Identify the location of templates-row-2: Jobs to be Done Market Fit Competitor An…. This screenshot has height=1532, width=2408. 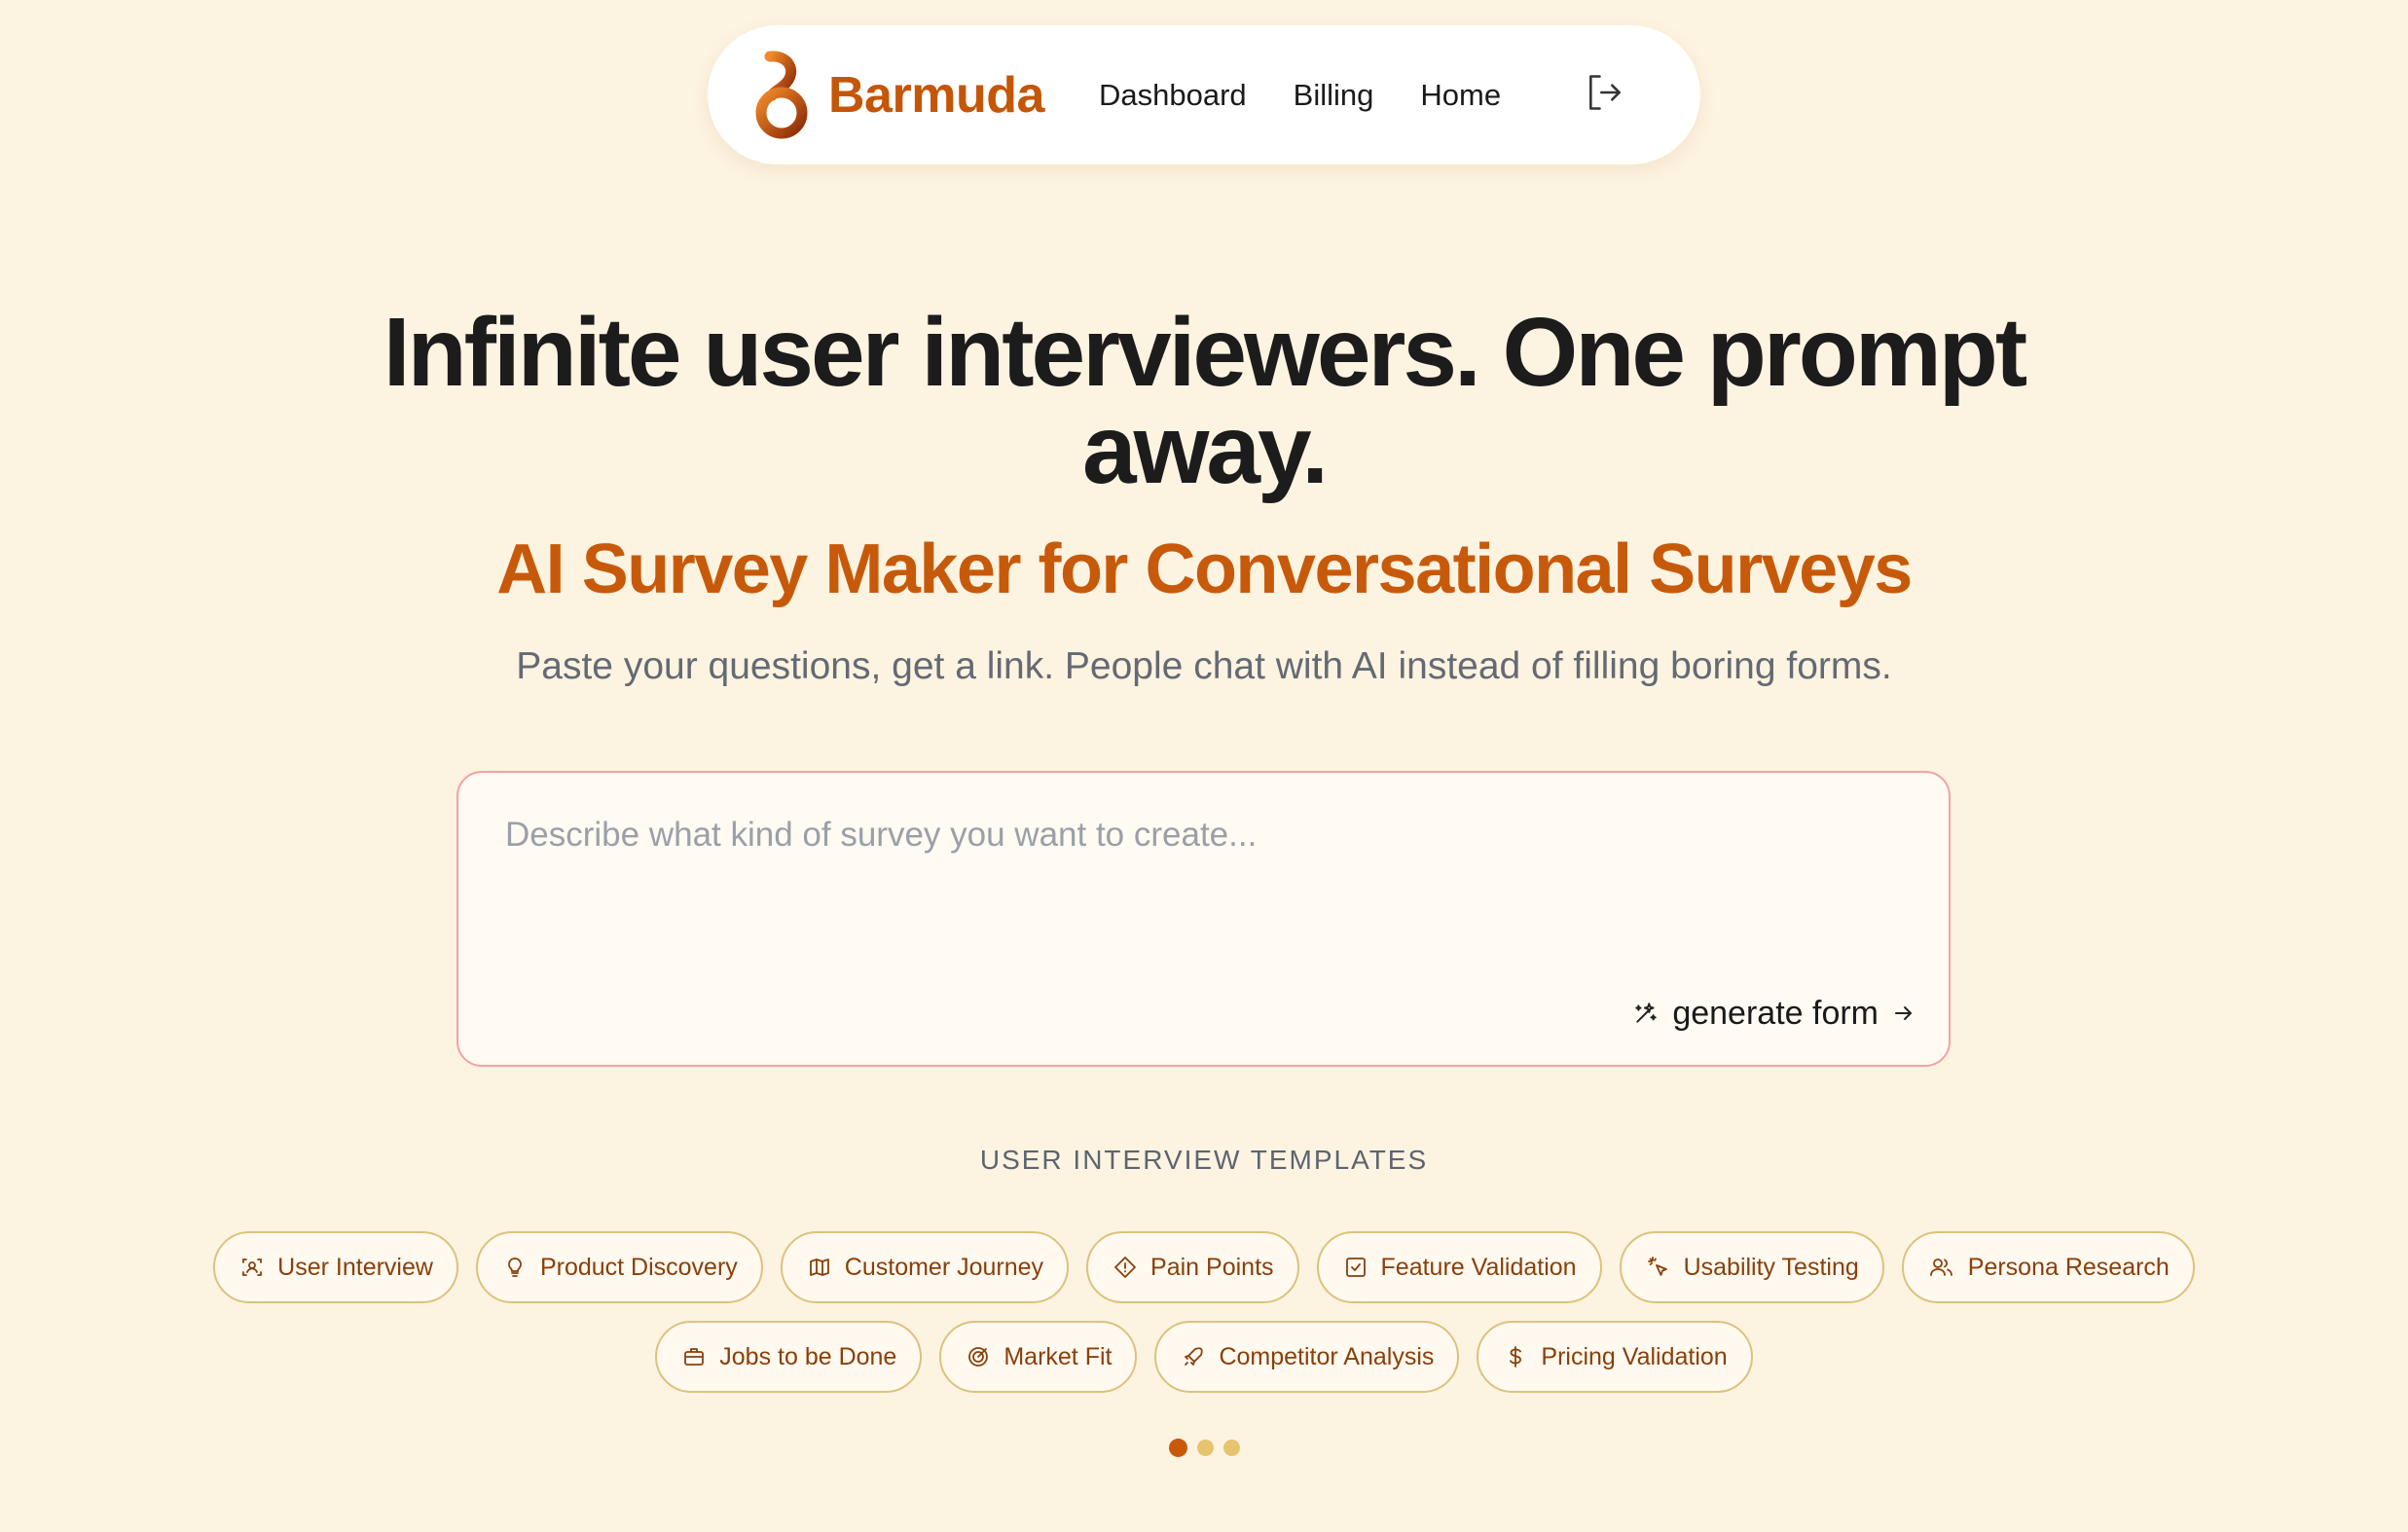
(1204, 1357).